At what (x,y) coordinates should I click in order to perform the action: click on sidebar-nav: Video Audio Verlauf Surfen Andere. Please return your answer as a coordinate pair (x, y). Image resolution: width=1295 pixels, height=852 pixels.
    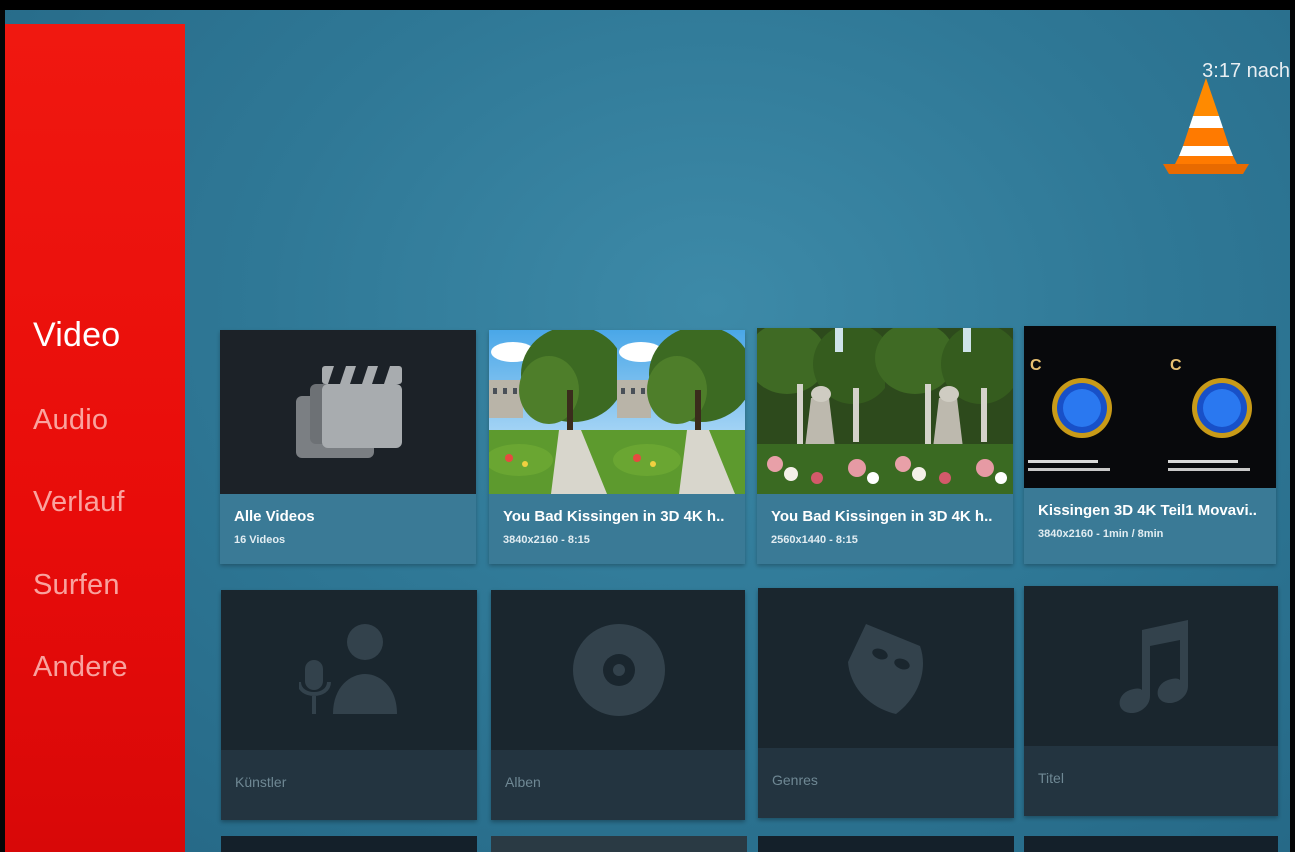
    Looking at the image, I should click on (95, 438).